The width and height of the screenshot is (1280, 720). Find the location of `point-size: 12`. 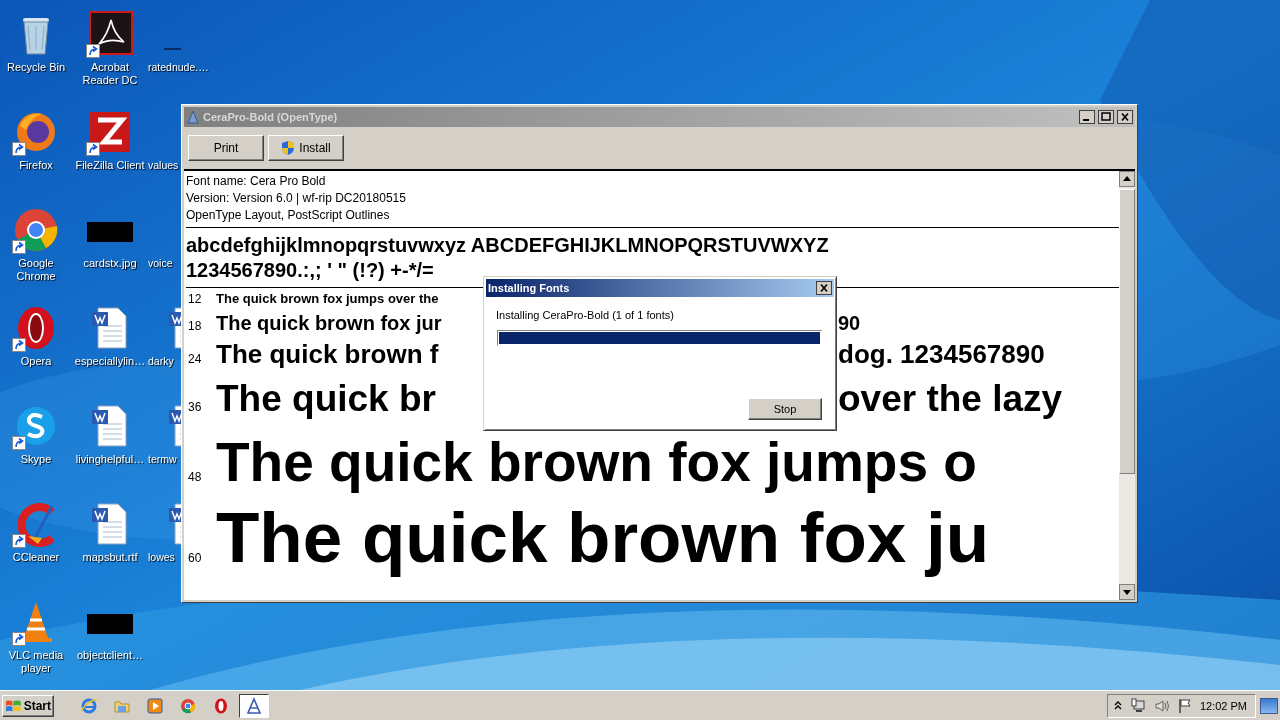

point-size: 12 is located at coordinates (195, 299).